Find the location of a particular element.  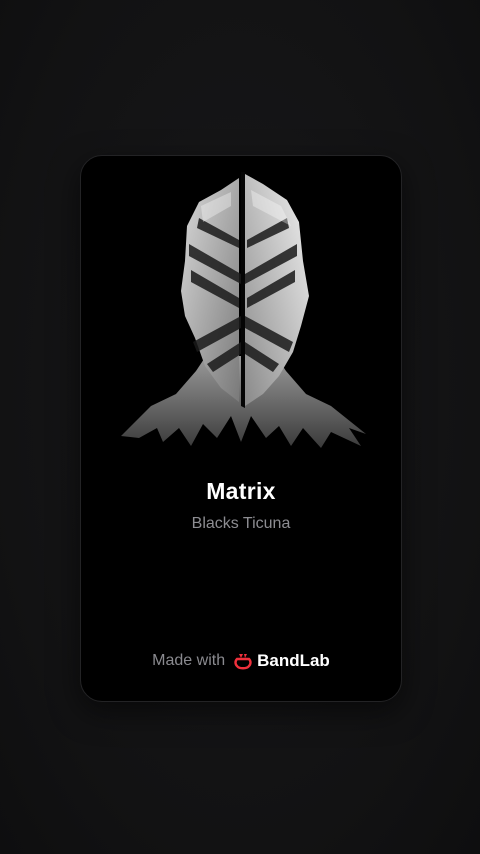

artist-name: Blacks Ticuna is located at coordinates (241, 524).